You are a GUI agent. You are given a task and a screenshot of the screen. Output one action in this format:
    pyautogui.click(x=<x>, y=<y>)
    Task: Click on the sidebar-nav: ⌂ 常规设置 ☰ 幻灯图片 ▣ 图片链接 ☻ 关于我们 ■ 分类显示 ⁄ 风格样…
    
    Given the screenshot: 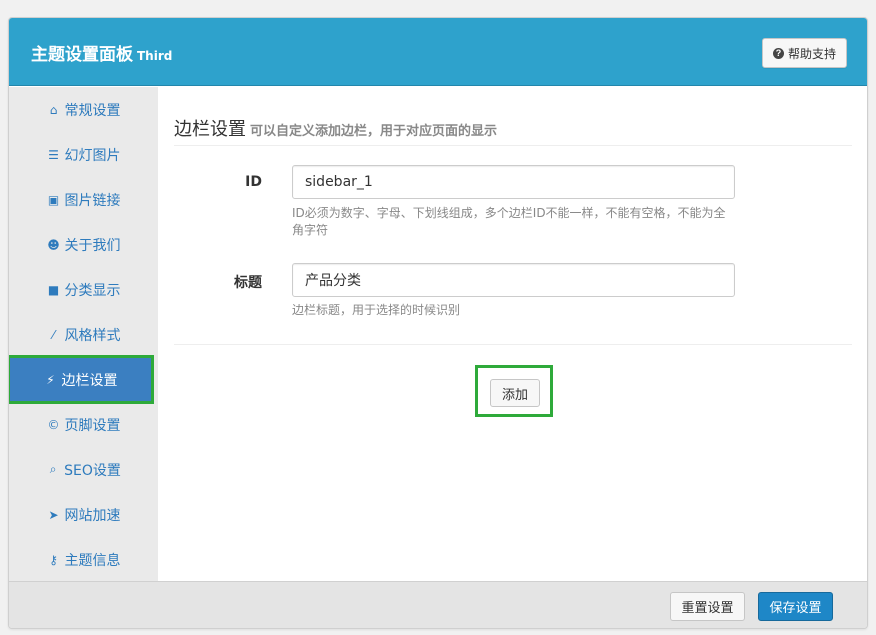 What is the action you would take?
    pyautogui.click(x=83, y=334)
    